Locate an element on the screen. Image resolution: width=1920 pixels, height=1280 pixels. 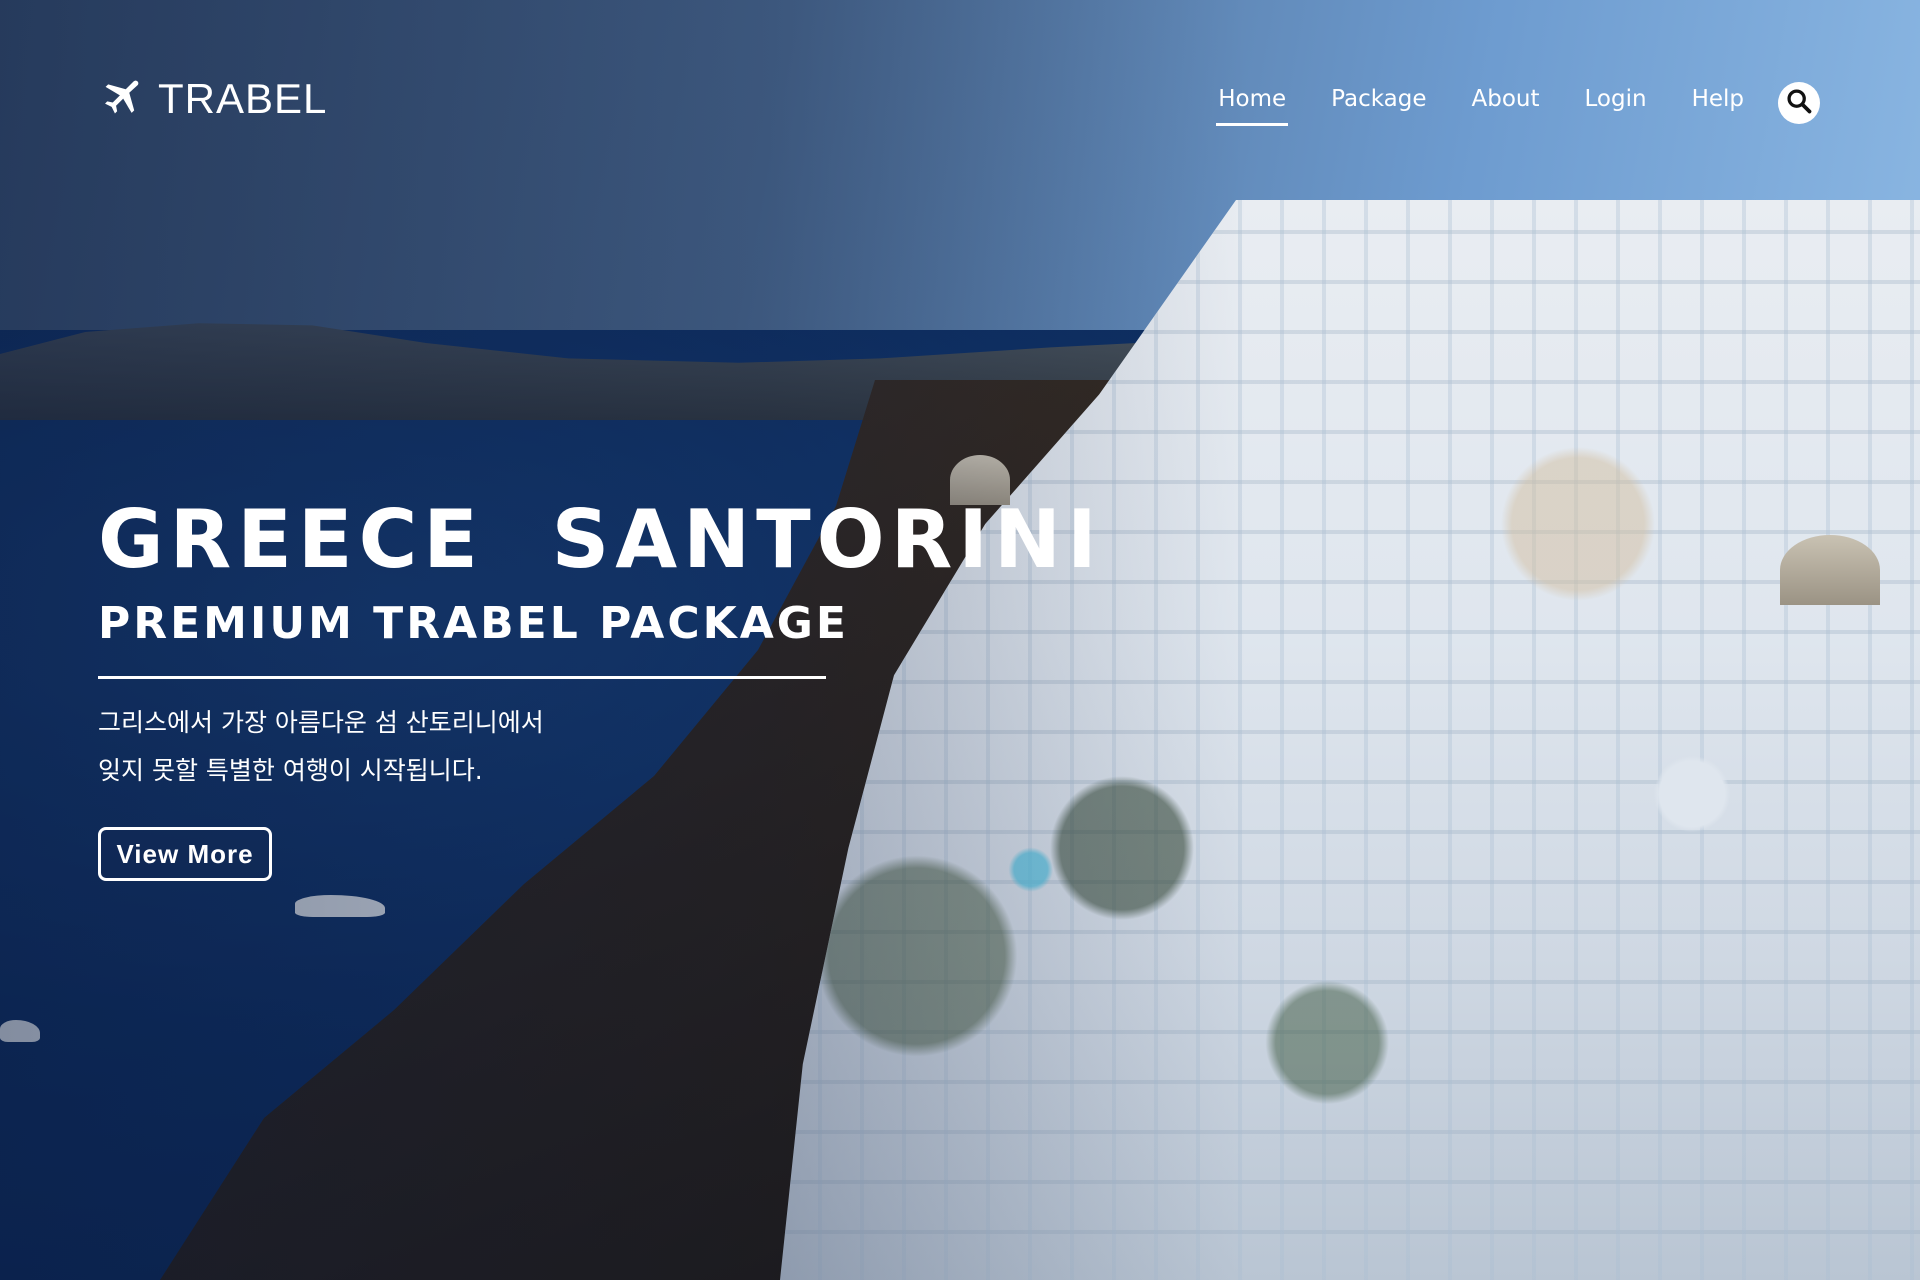
nav-item-home: Home is located at coordinates (1252, 106).